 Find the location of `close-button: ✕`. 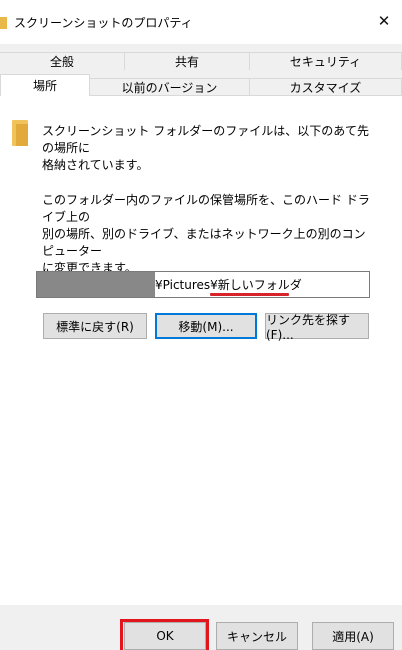

close-button: ✕ is located at coordinates (384, 21).